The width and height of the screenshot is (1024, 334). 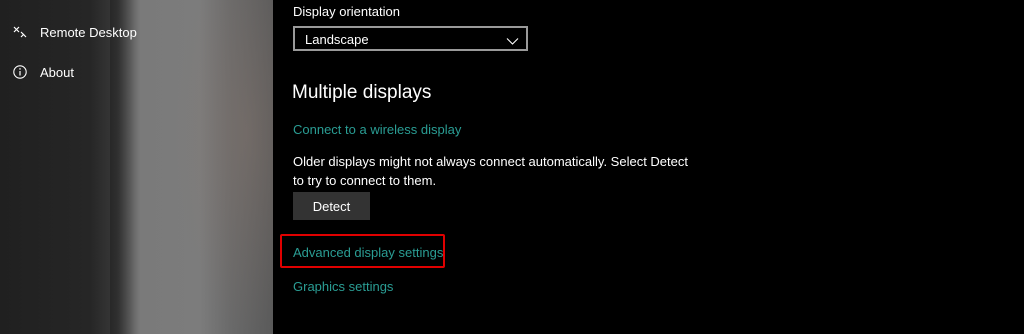 I want to click on chevron-down-icon, so click(x=512, y=39).